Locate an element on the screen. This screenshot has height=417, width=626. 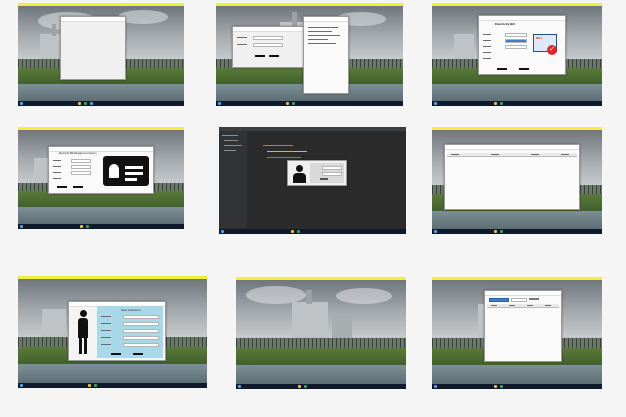
search-table-dialog is located at coordinates (523, 326).